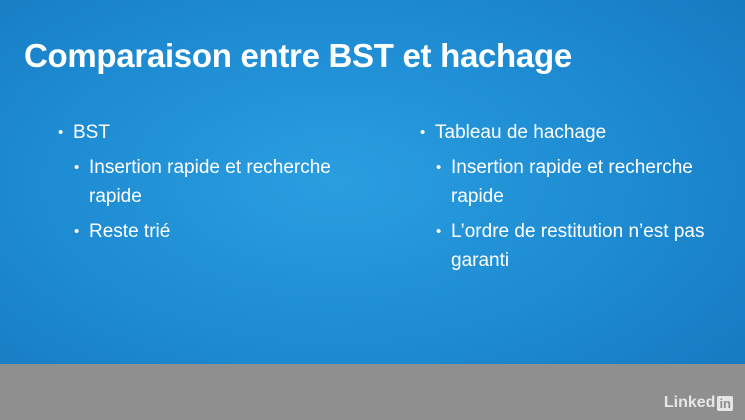 The image size is (745, 420). Describe the element at coordinates (218, 231) in the screenshot. I see `left-item: • Reste trié` at that location.